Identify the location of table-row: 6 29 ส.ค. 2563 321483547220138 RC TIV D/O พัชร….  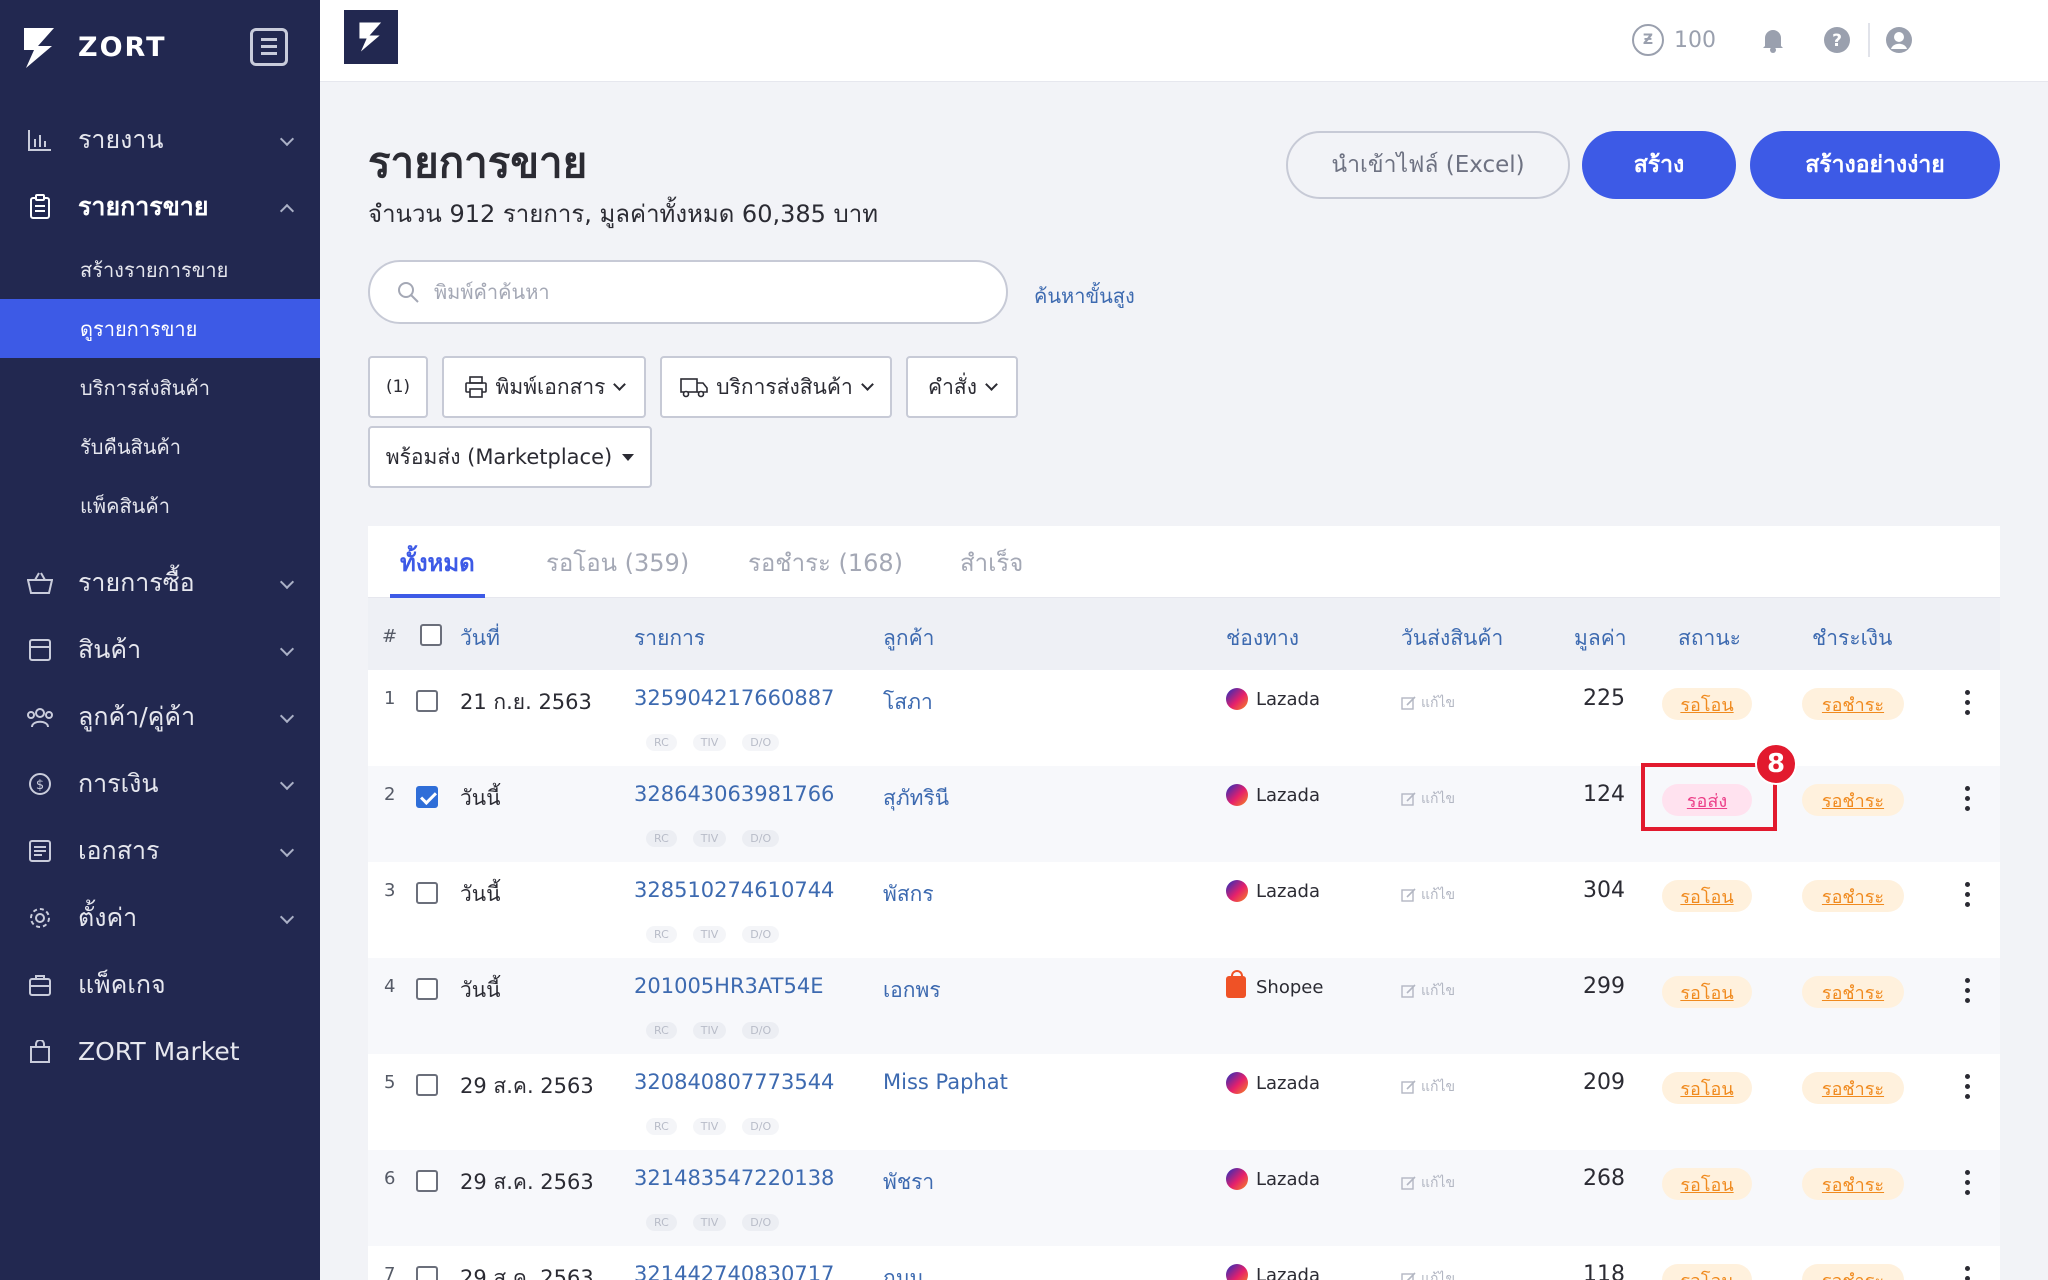
(1184, 1198).